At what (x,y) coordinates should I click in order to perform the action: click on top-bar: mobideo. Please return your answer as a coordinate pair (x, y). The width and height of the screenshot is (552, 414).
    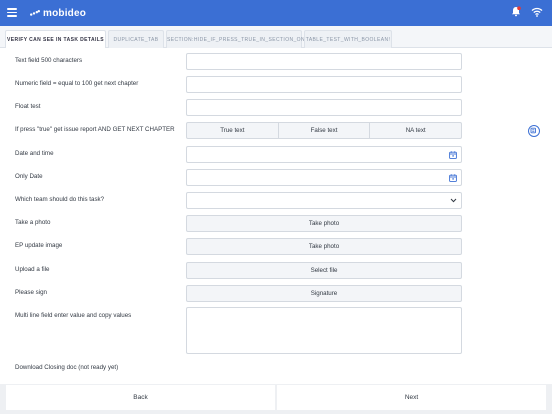
    Looking at the image, I should click on (276, 13).